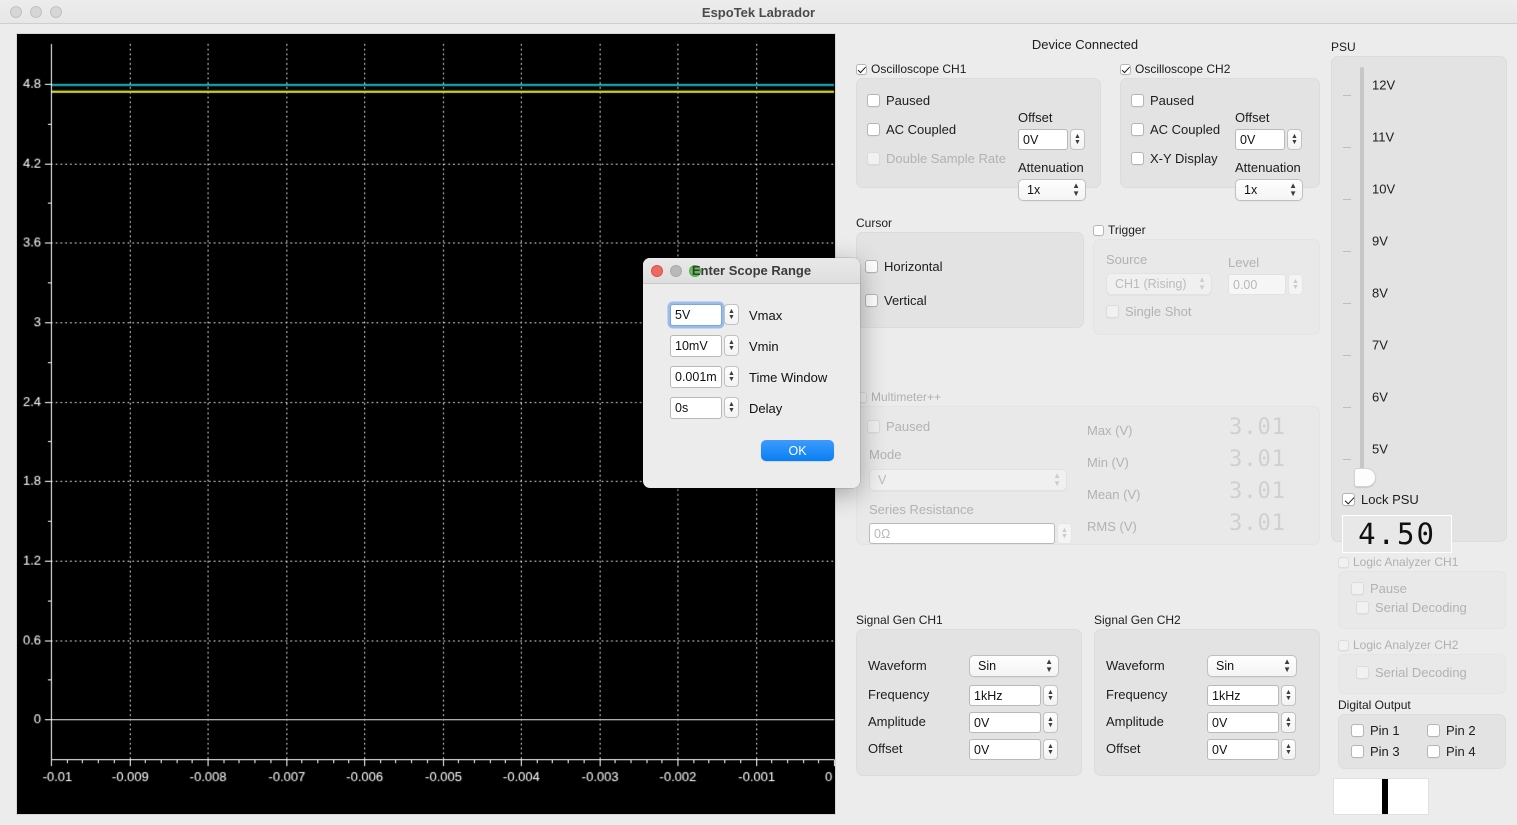 This screenshot has height=825, width=1517. Describe the element at coordinates (1125, 69) in the screenshot. I see `oscilloscope-ch2-enable-checkbox` at that location.